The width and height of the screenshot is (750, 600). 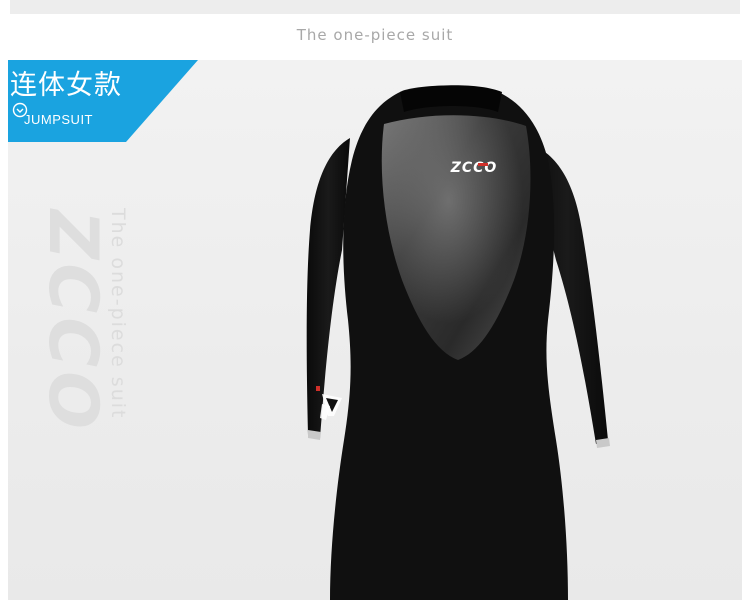 I want to click on banner-subtitle: JUMPSUIT, so click(x=58, y=119).